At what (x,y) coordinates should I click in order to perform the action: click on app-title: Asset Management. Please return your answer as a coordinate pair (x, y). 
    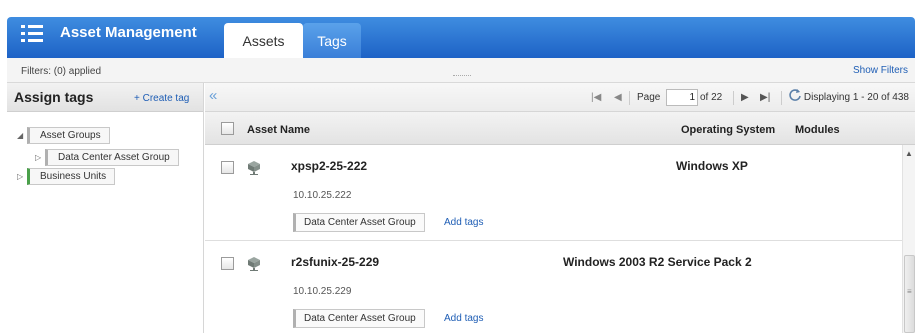
    Looking at the image, I should click on (128, 32).